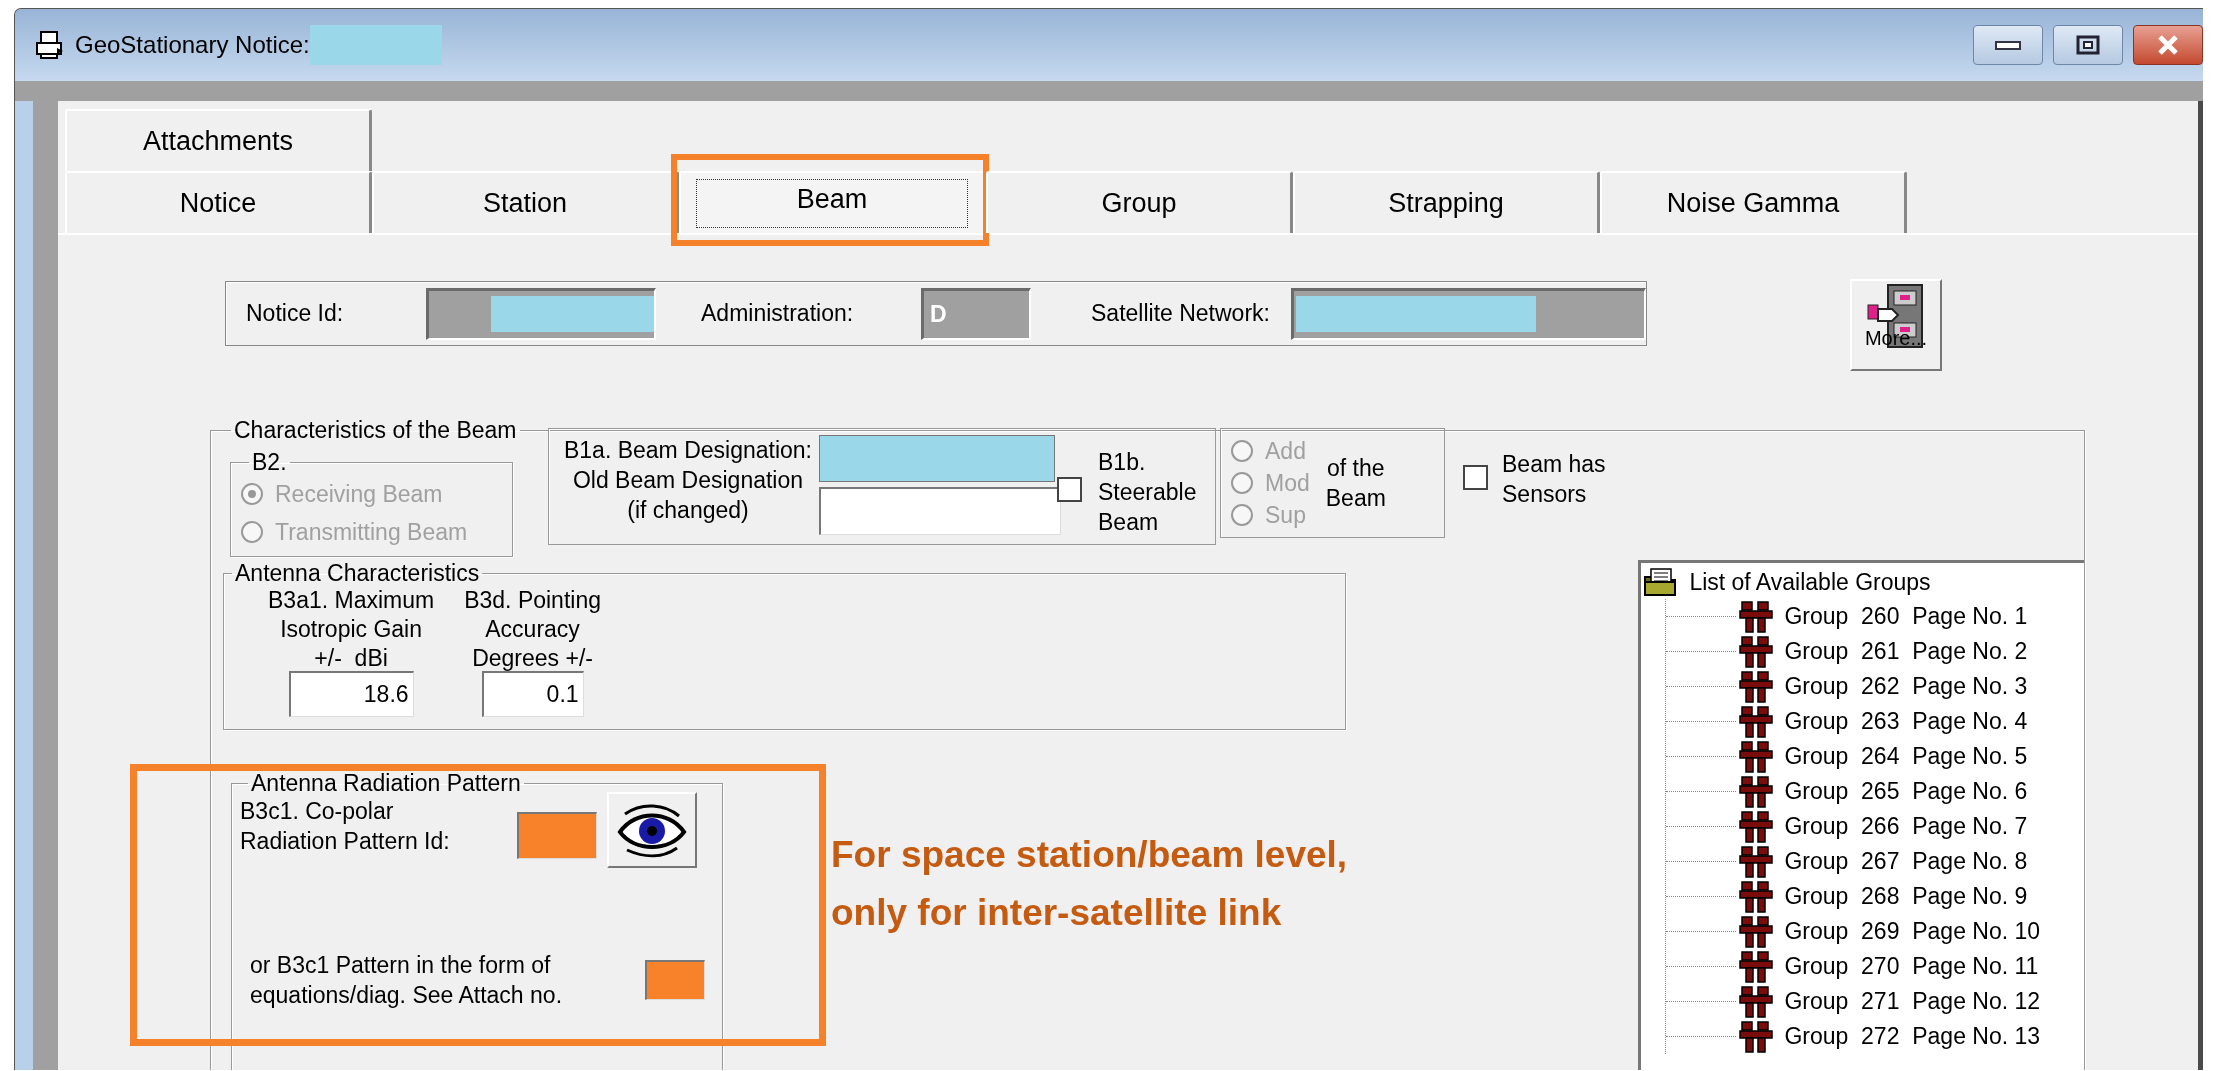 This screenshot has height=1071, width=2218. I want to click on maximize-icon, so click(2088, 45).